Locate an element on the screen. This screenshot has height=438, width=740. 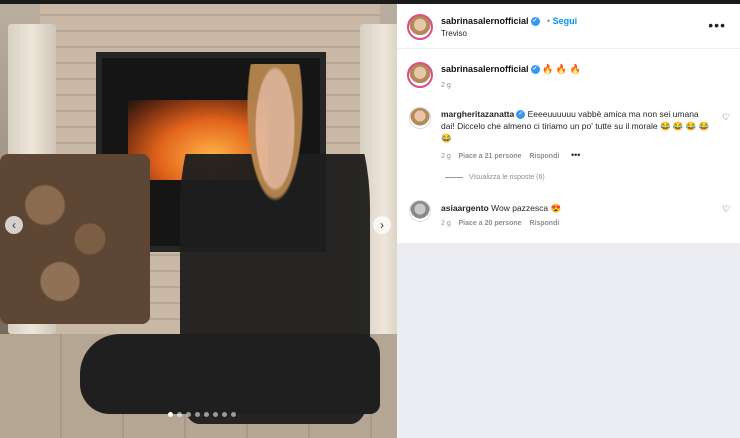
author-username: sabrinasalernofficial ✓ is located at coordinates (490, 21).